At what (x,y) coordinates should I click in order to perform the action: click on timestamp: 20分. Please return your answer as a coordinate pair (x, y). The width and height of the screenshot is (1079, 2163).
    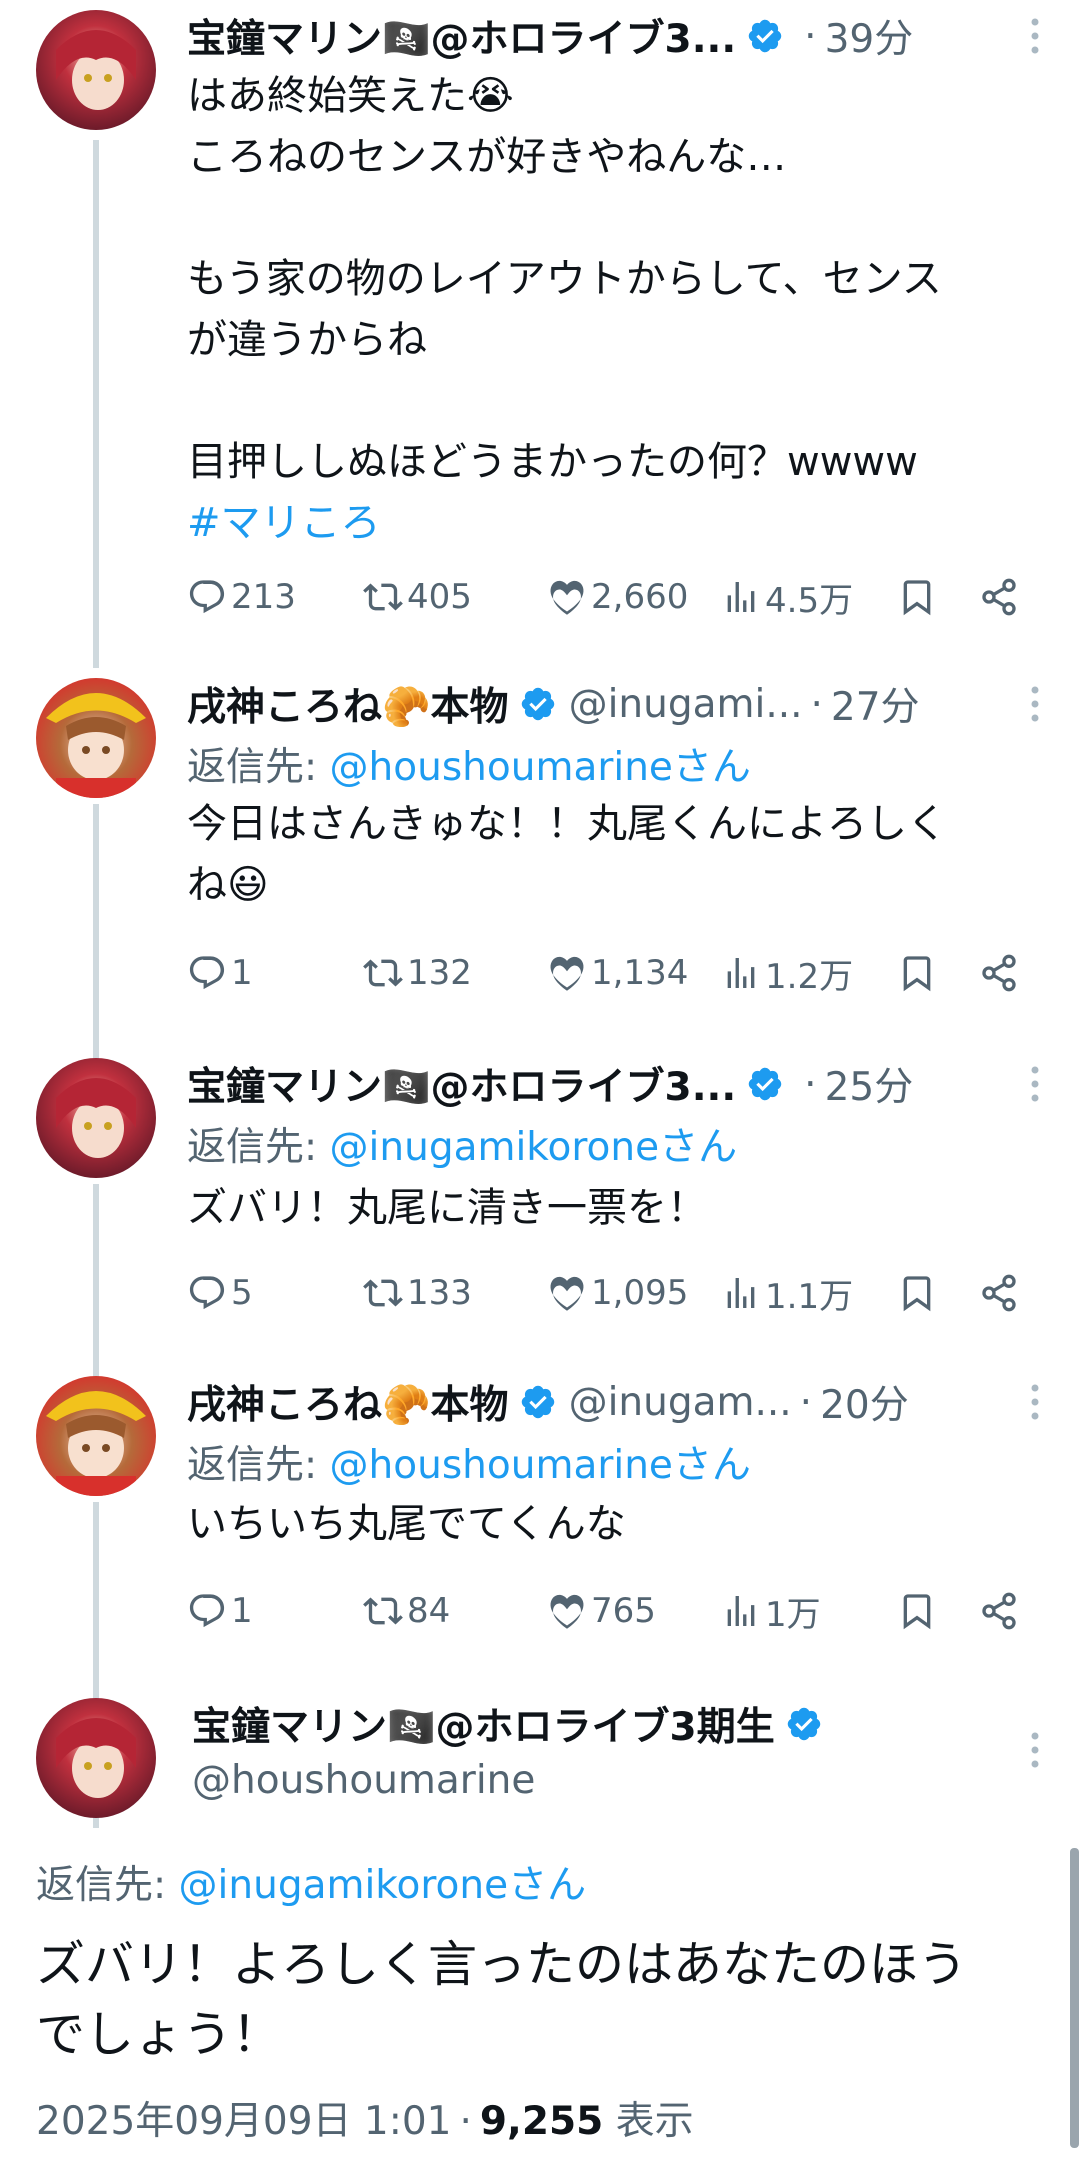
    Looking at the image, I should click on (864, 1402).